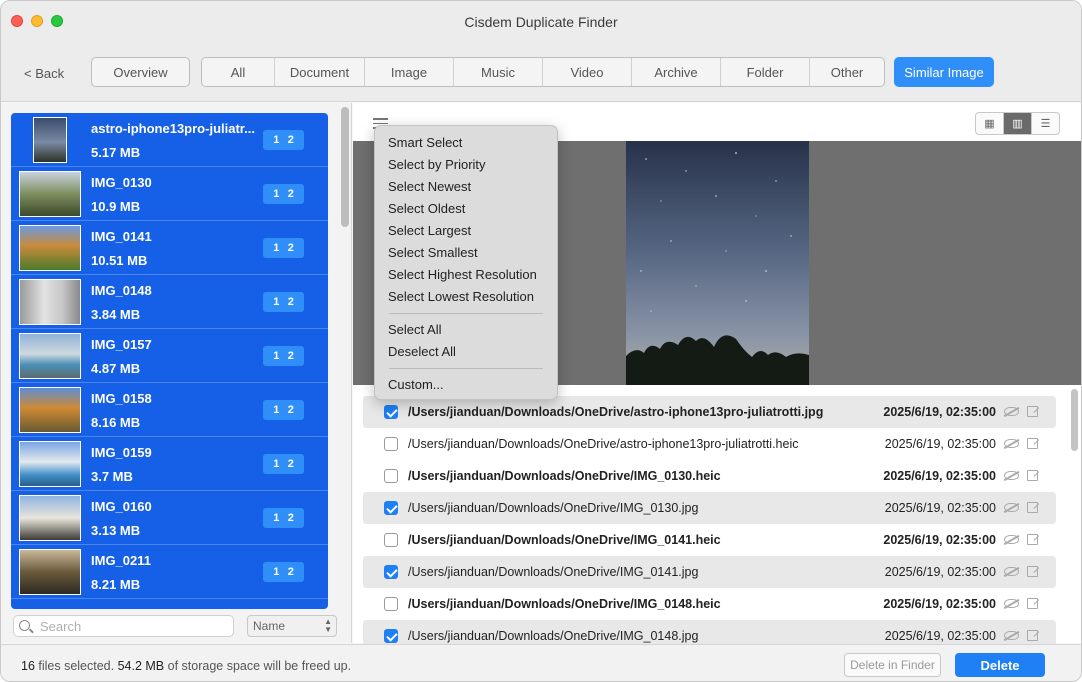 Image resolution: width=1082 pixels, height=682 pixels. What do you see at coordinates (119, 260) in the screenshot?
I see `group-size: 10.51 MB` at bounding box center [119, 260].